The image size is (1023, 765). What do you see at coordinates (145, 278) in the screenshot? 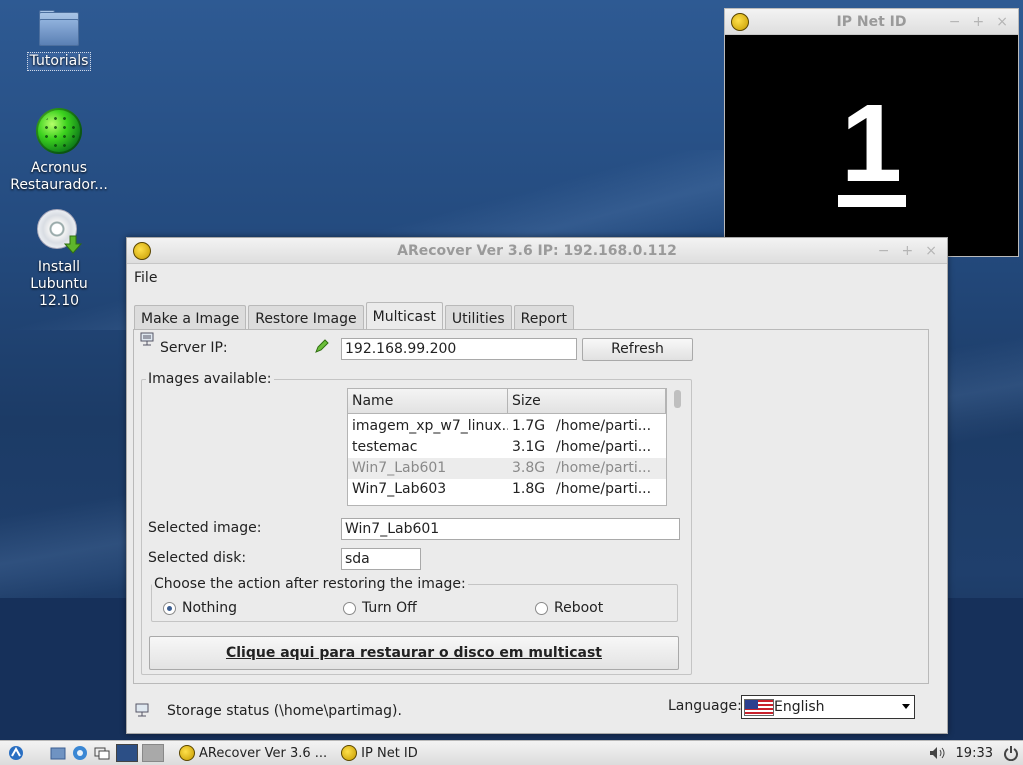
I see `menu-file: File` at bounding box center [145, 278].